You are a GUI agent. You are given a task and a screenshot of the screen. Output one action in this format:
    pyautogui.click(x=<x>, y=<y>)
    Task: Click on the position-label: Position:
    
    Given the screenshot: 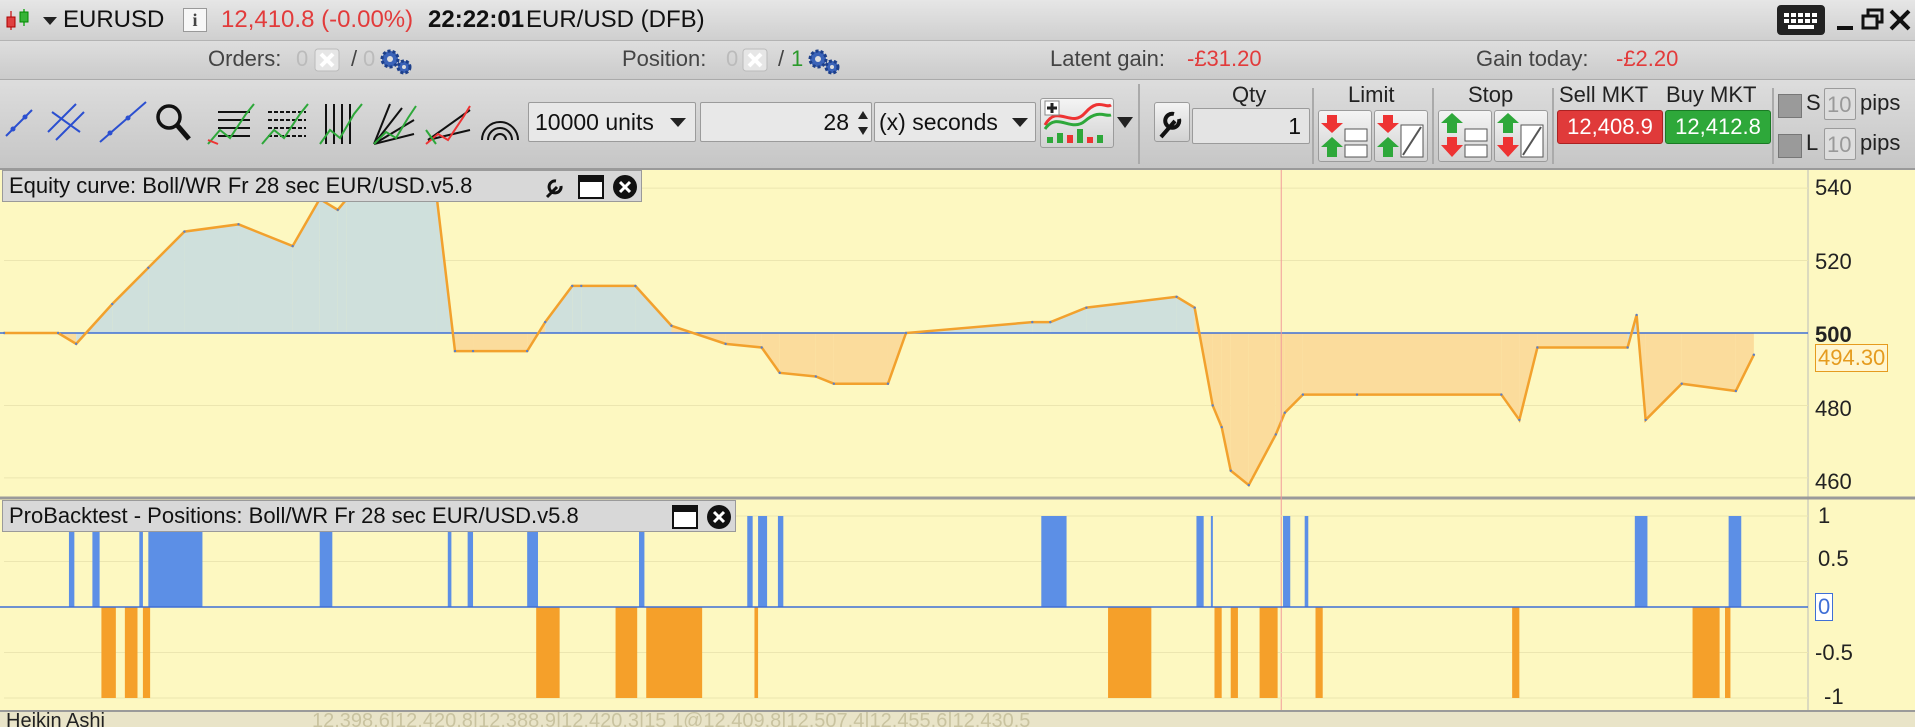 What is the action you would take?
    pyautogui.click(x=664, y=58)
    